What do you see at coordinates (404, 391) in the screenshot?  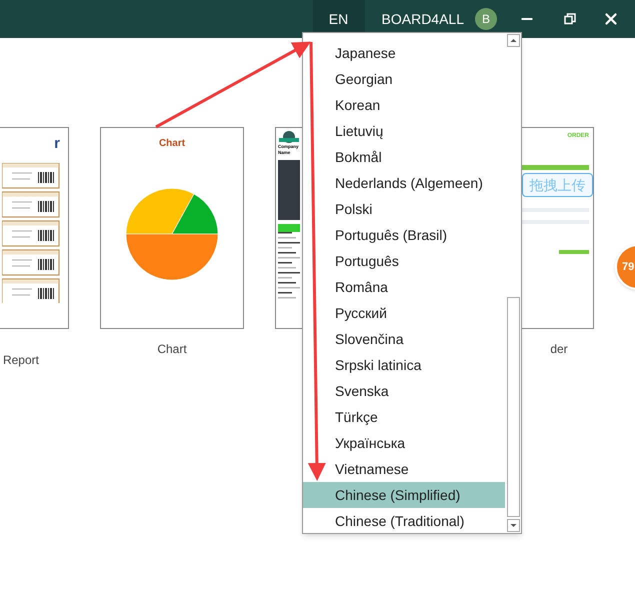 I see `language-option: Svenska` at bounding box center [404, 391].